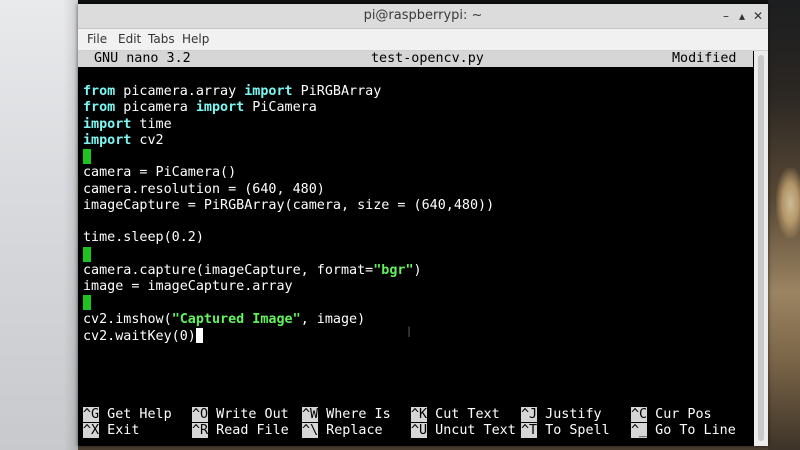 This screenshot has width=800, height=450. I want to click on shortcut-label: Go To Line, so click(691, 430).